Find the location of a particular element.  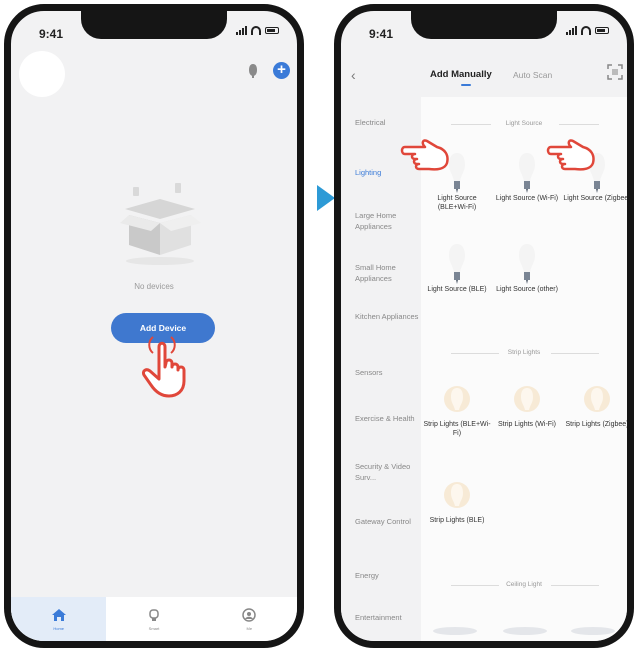

device-label: Light Source (BLE+Wi-Fi) is located at coordinates (457, 203).